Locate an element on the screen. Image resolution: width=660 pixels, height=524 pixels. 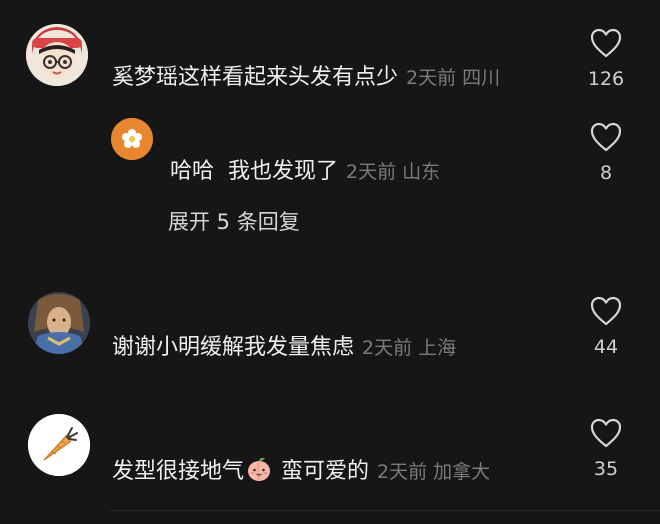
comment-meta: 2天前 上海 is located at coordinates (409, 348).